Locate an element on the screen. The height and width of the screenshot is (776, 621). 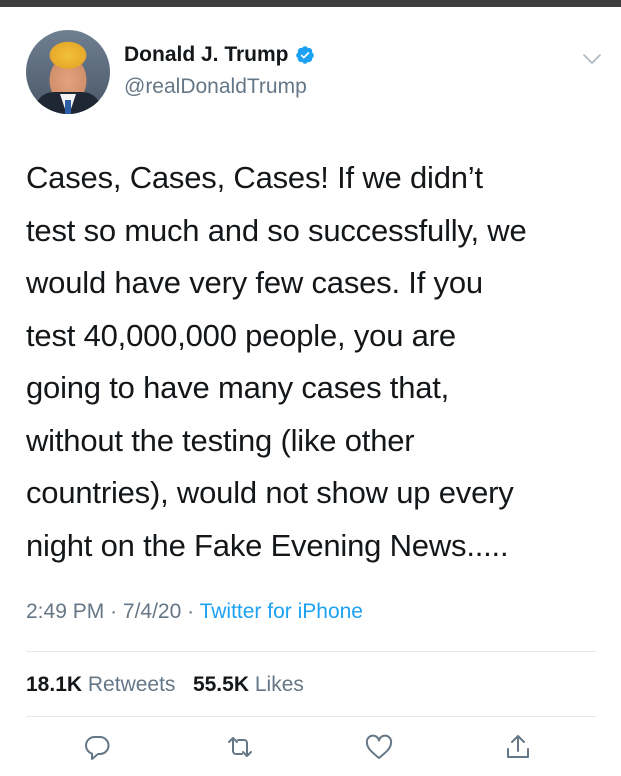
tweet-meta: 2:49 PM · 7/4/20 · Twitter for iPhone is located at coordinates (194, 612).